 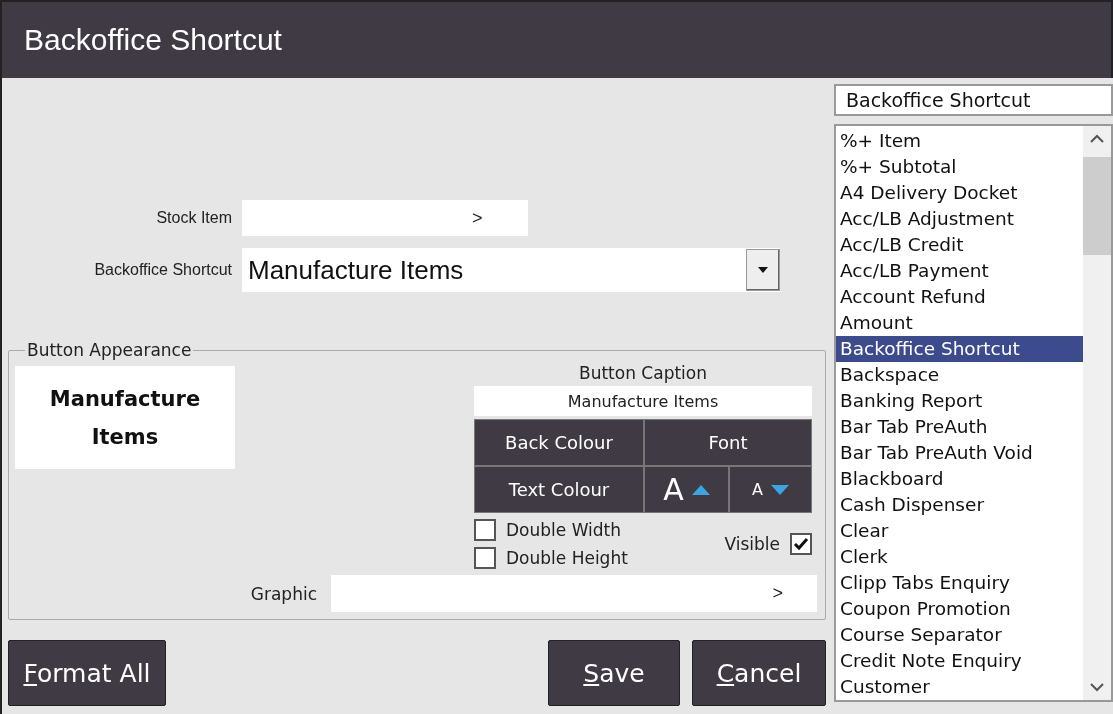 What do you see at coordinates (643, 401) in the screenshot?
I see `caption-field: Manufacture Items` at bounding box center [643, 401].